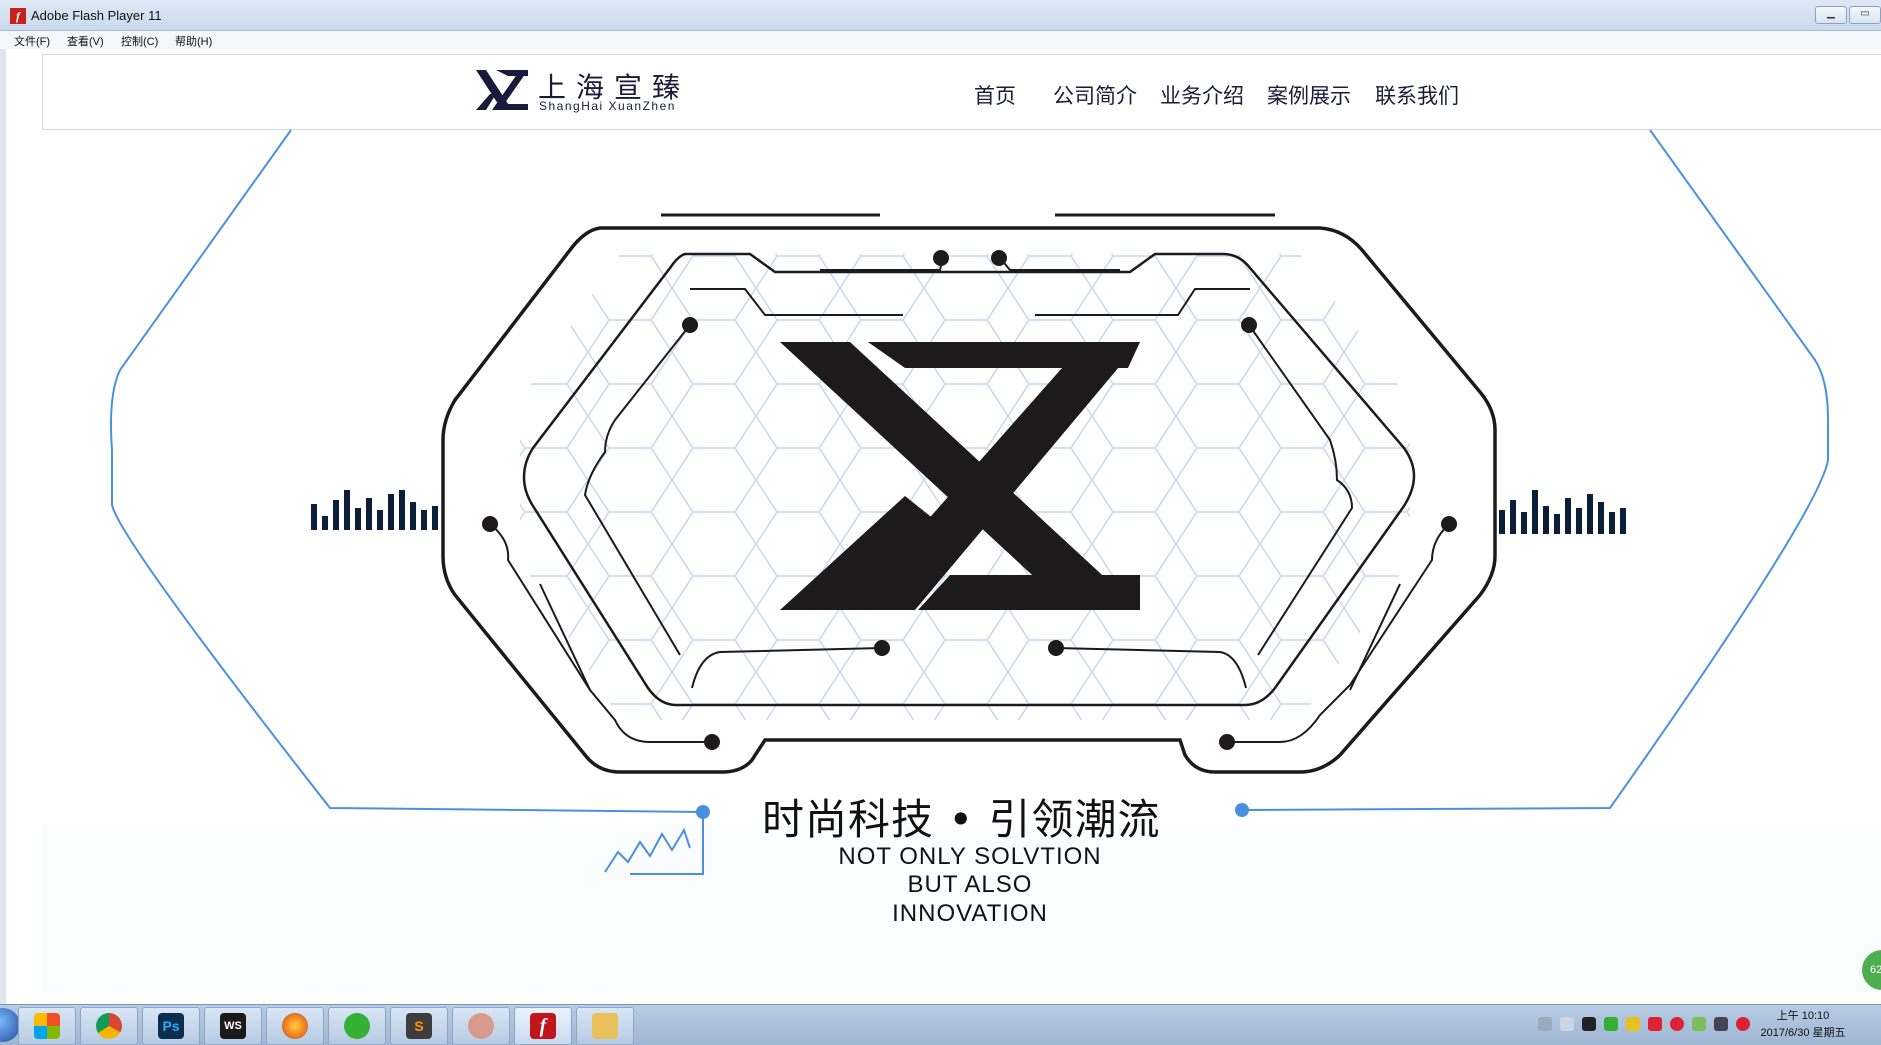 This screenshot has height=1045, width=1881. I want to click on slogan-chinese: 时尚科技 • 引领潮流, so click(961, 819).